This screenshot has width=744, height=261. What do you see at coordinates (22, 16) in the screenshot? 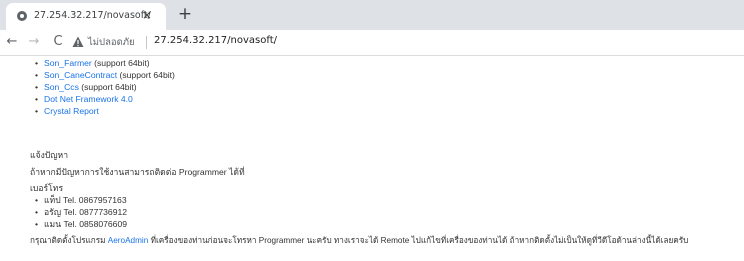
I see `globe-icon` at bounding box center [22, 16].